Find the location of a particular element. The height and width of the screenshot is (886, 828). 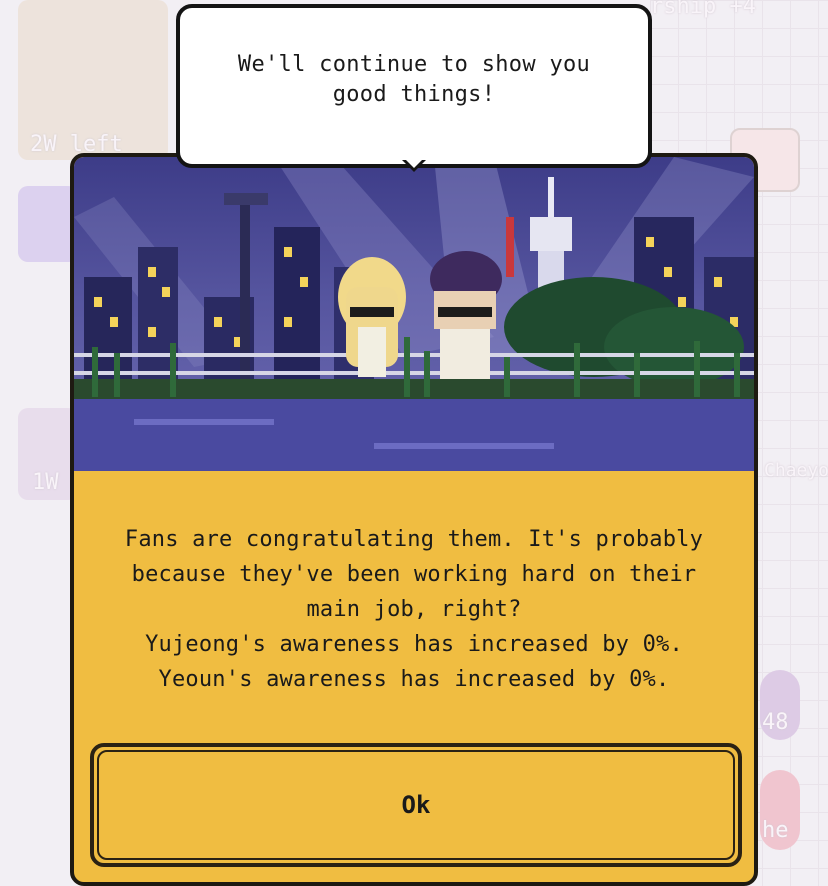

message-line: Yujeong's awareness has increased by 0%. is located at coordinates (414, 644).